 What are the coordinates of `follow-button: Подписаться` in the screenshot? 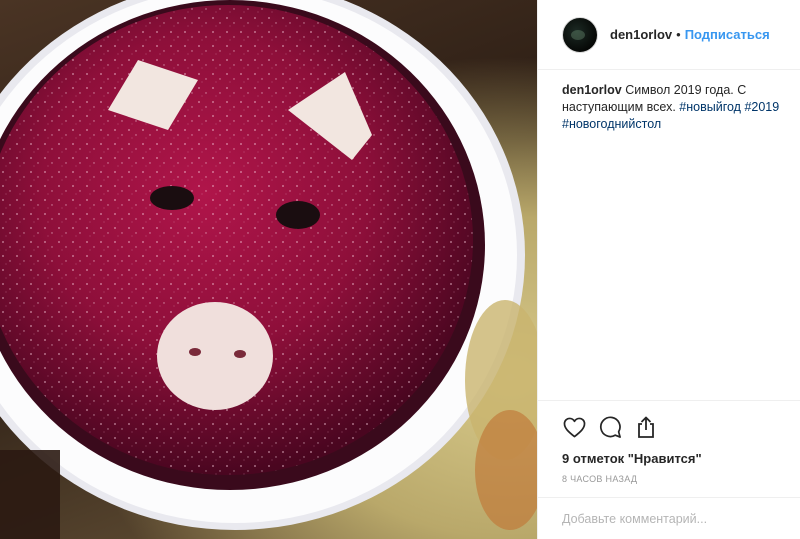 It's located at (727, 34).